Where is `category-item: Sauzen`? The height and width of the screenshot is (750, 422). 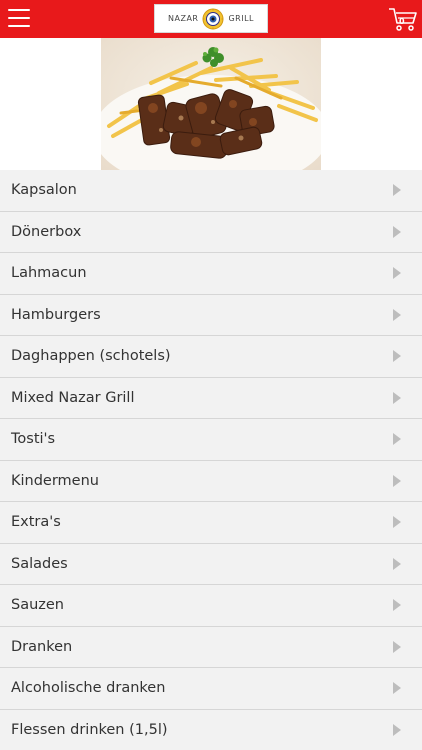 category-item: Sauzen is located at coordinates (211, 606).